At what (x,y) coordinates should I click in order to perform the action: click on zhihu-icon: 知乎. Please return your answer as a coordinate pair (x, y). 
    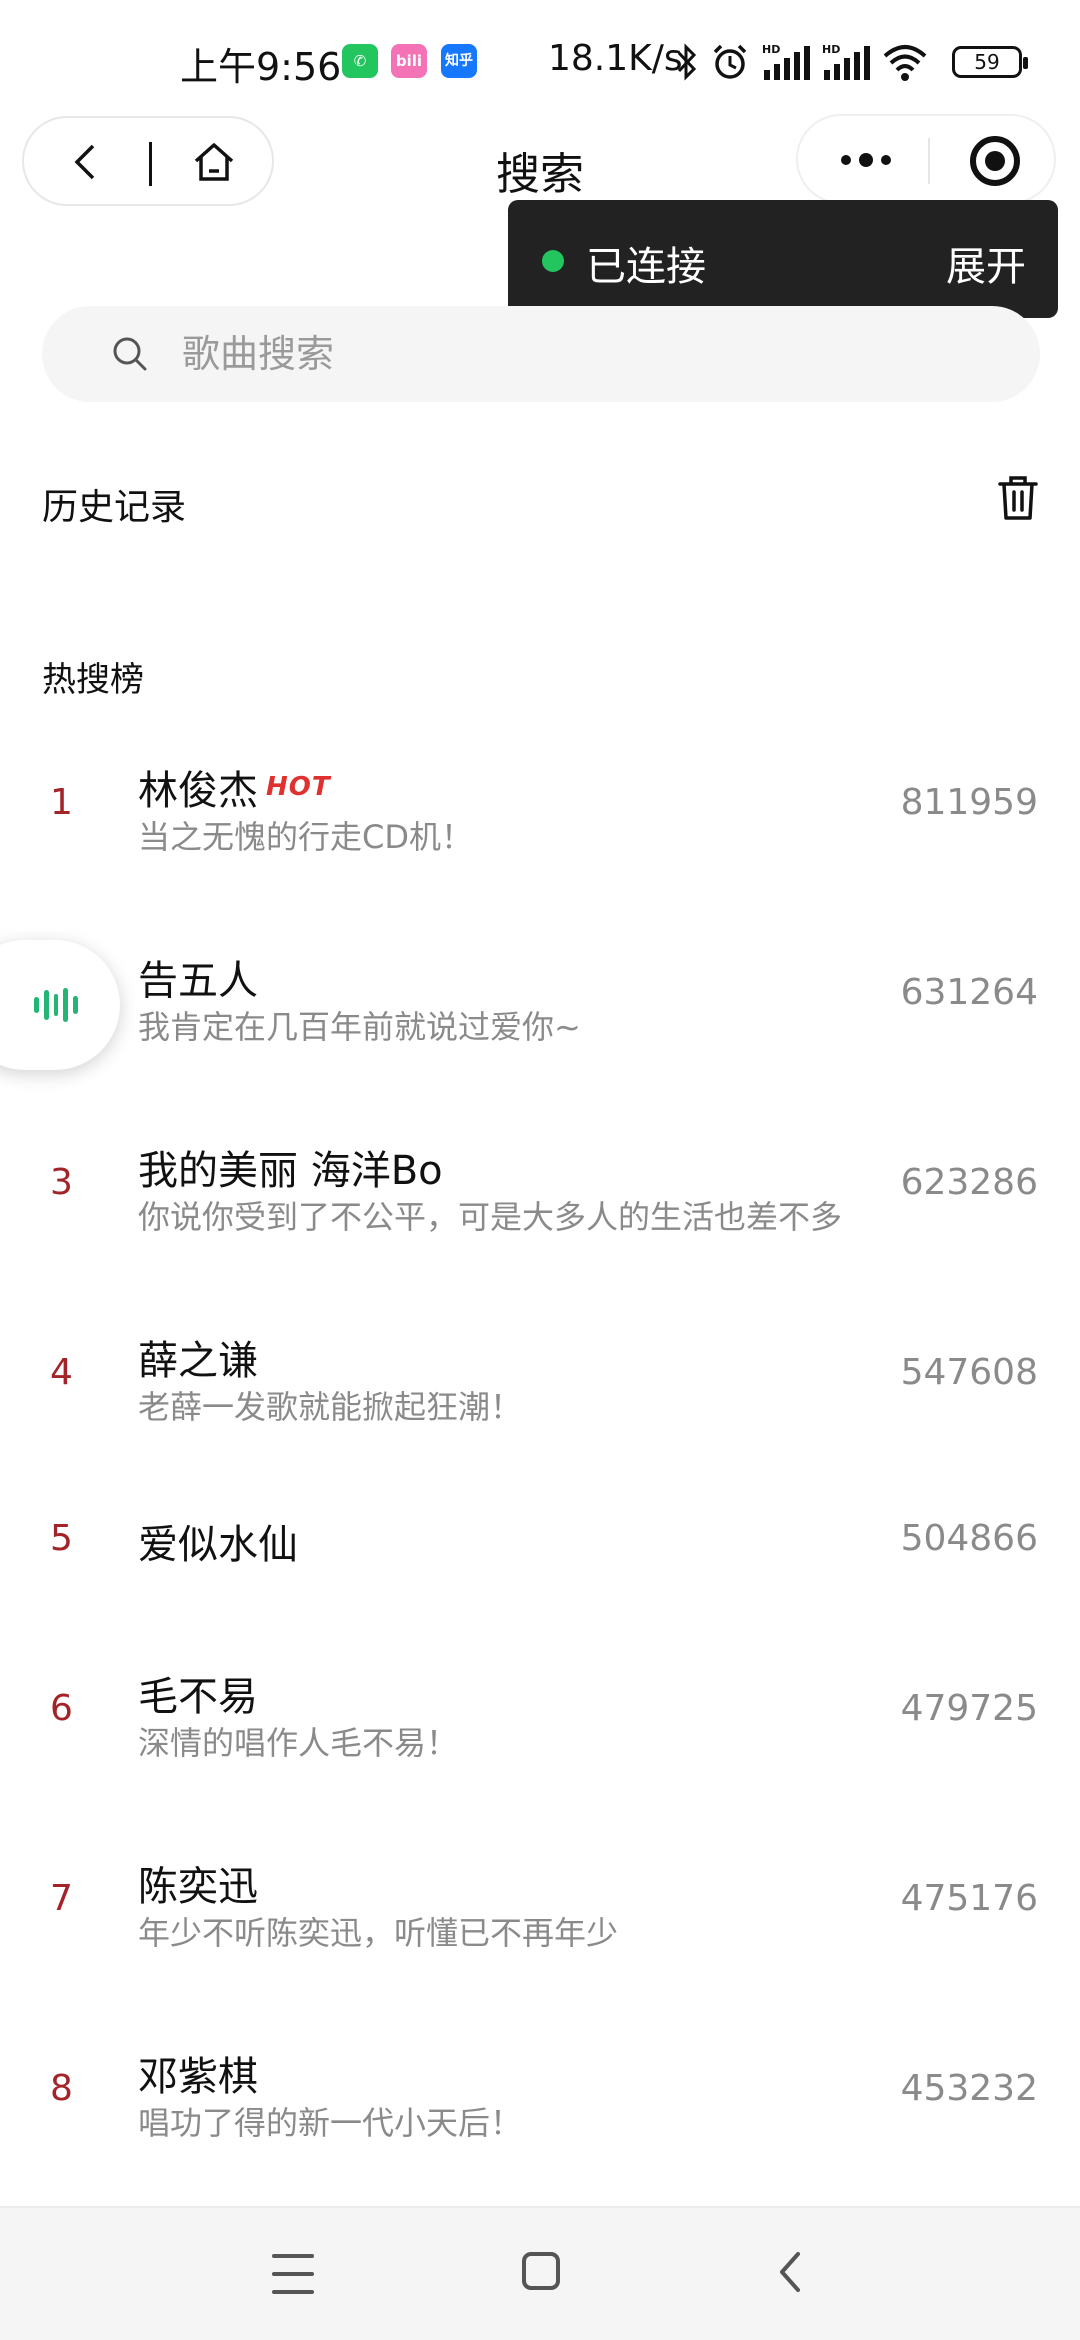
    Looking at the image, I should click on (459, 61).